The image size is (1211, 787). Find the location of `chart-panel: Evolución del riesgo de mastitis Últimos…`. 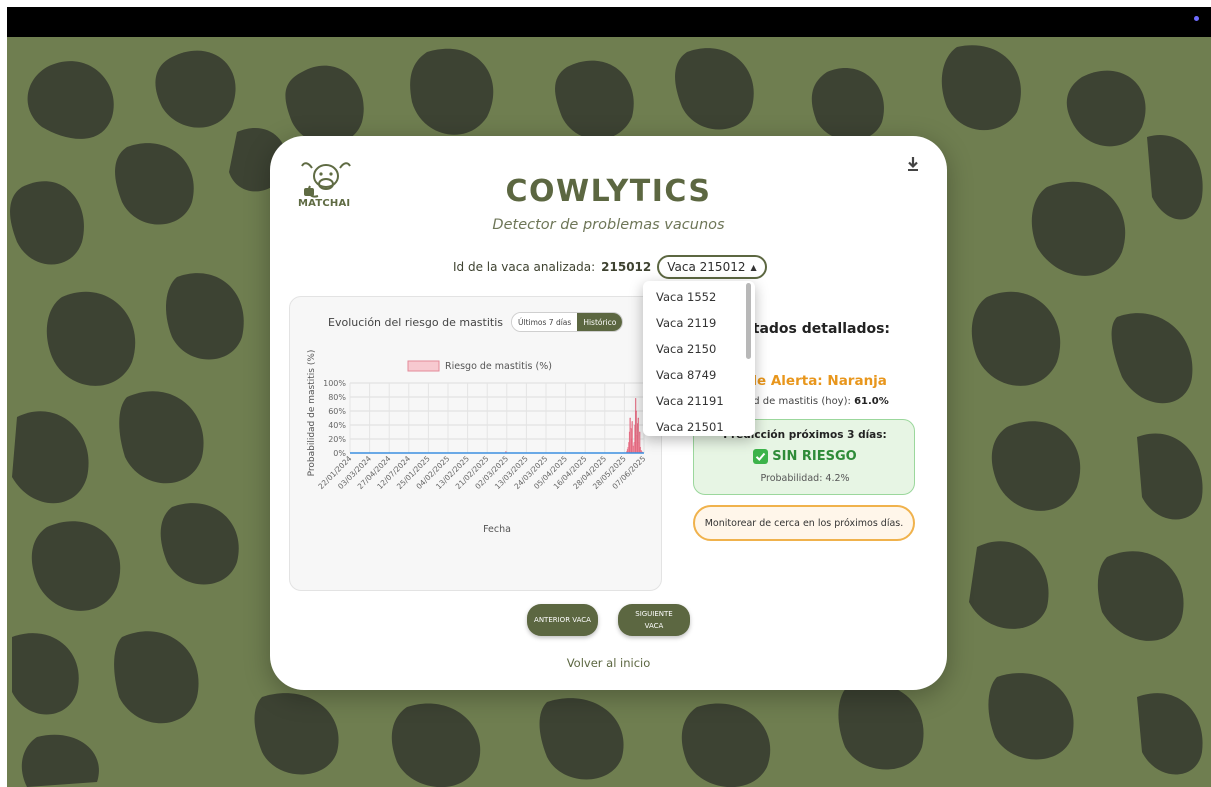

chart-panel: Evolución del riesgo de mastitis Últimos… is located at coordinates (475, 443).